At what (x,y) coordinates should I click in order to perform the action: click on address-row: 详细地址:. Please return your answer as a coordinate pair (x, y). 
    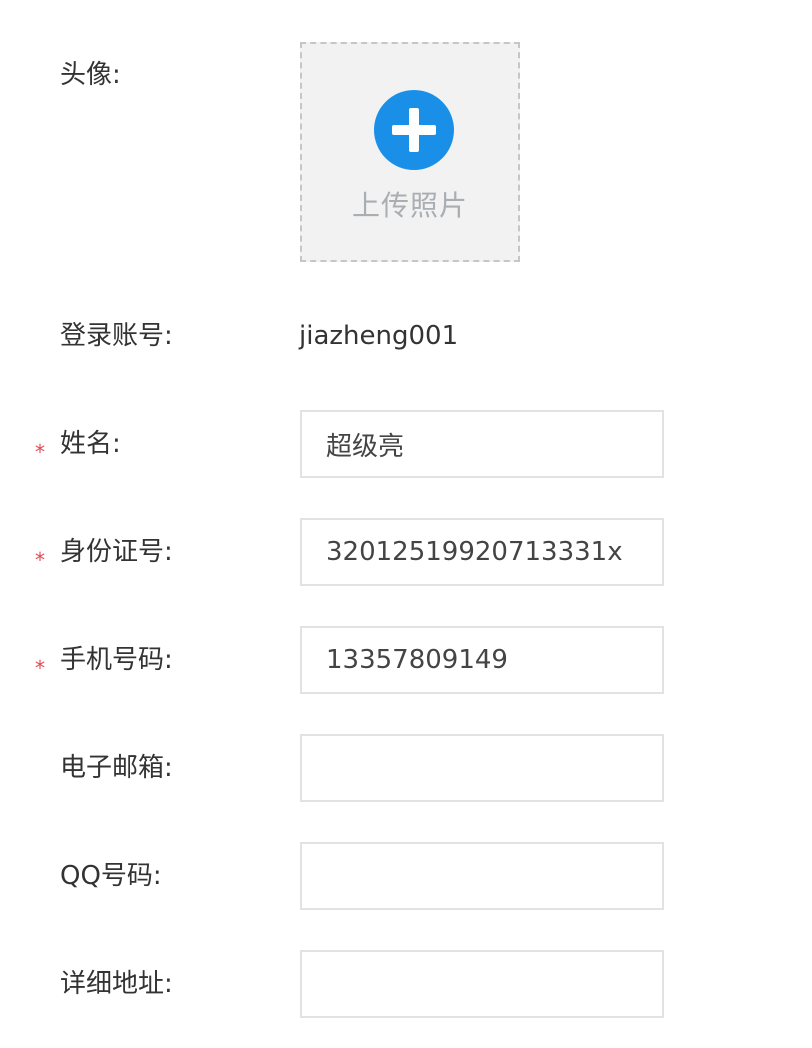
    Looking at the image, I should click on (406, 984).